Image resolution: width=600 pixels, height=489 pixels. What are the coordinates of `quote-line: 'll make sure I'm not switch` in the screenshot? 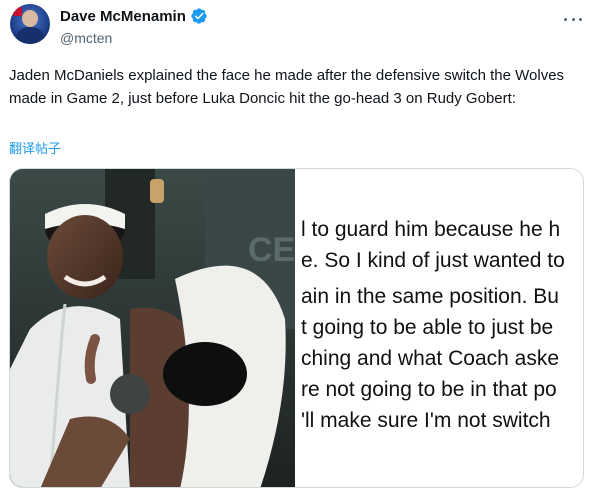 It's located at (426, 420).